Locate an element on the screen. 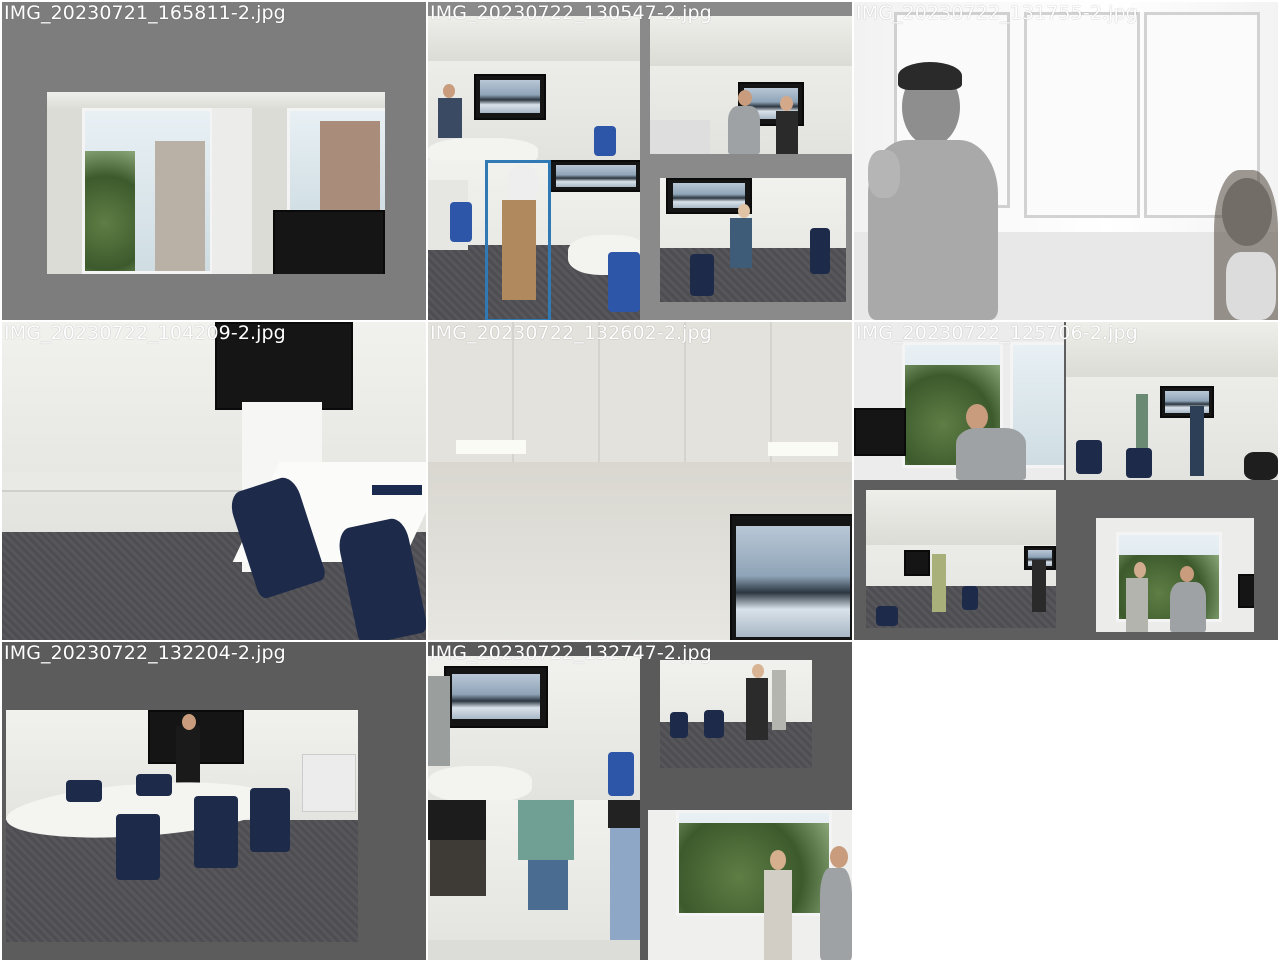  image-caption: IMG_20230722_132602-2.jpg is located at coordinates (571, 333).